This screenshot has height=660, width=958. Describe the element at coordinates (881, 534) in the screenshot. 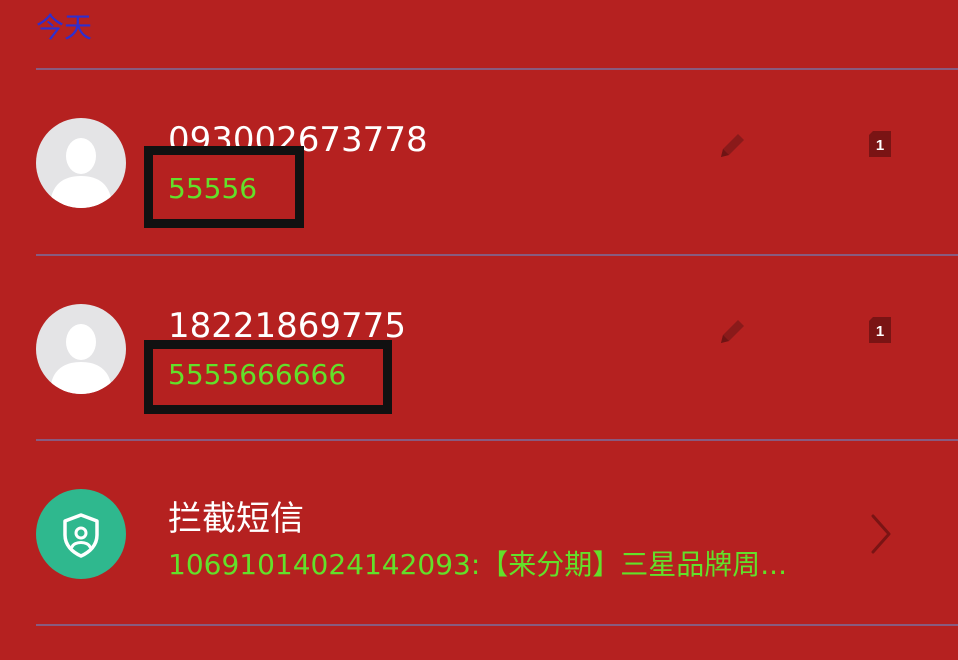

I see `chevron-right-icon` at that location.